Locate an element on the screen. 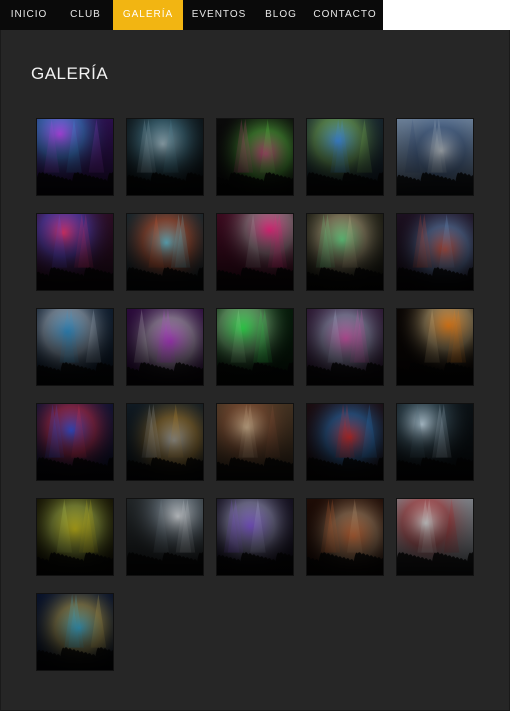 This screenshot has height=712, width=512. gallery-photo-crowd-closeup is located at coordinates (255, 442).